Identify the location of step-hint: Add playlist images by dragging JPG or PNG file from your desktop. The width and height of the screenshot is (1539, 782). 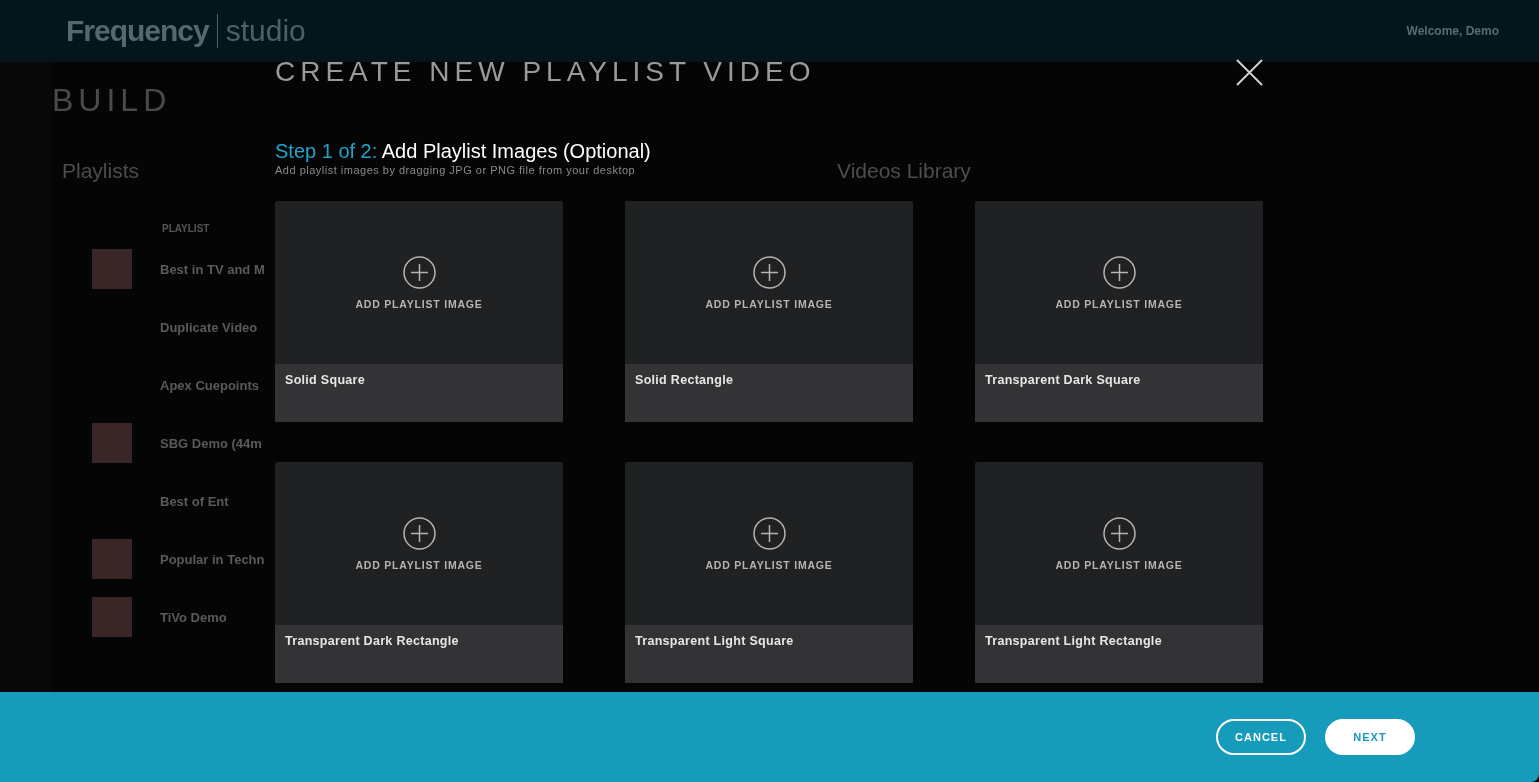
(455, 170).